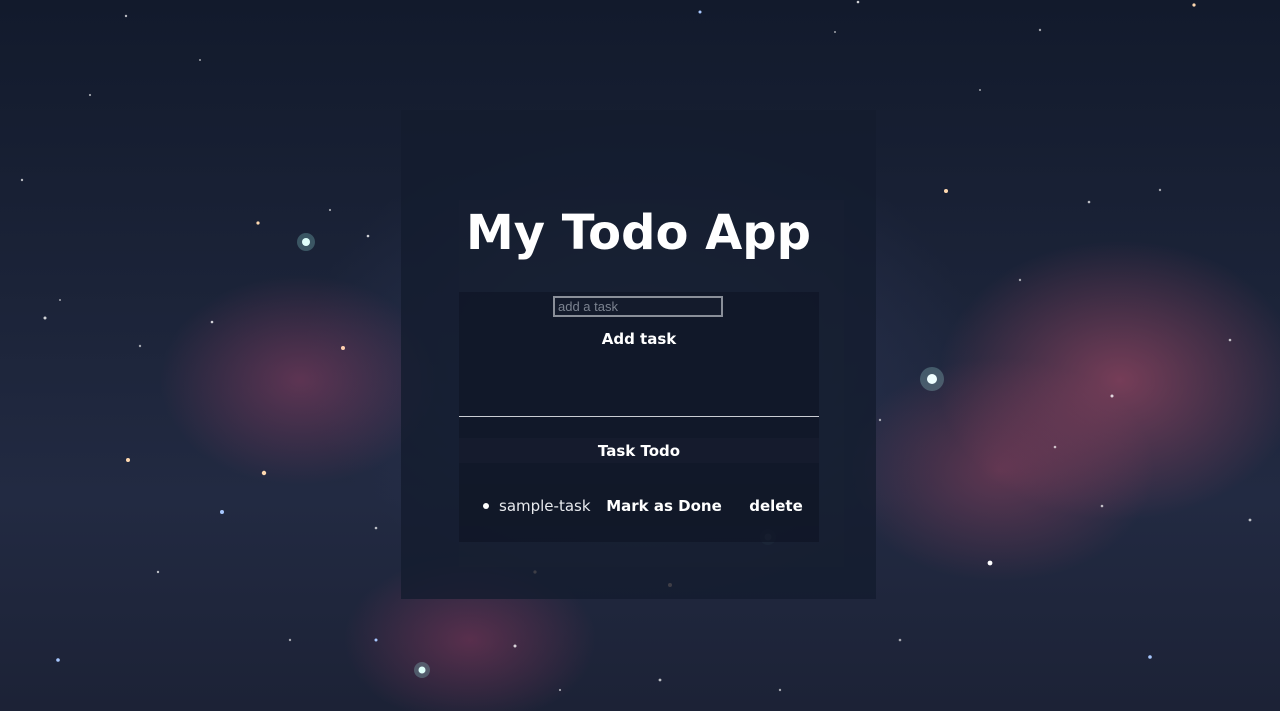 The image size is (1280, 711). I want to click on add-task-button: Add task, so click(639, 339).